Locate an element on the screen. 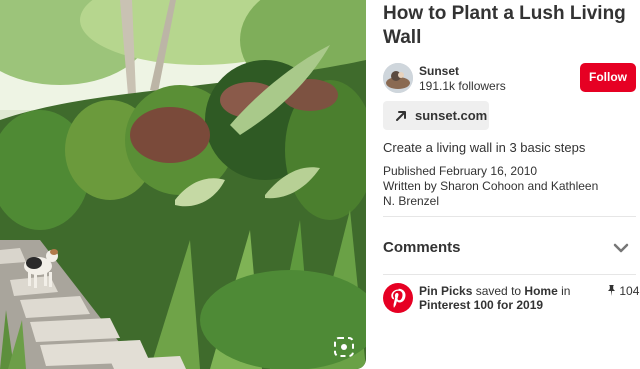 This screenshot has width=640, height=369. pin-count-value: 104 is located at coordinates (629, 291).